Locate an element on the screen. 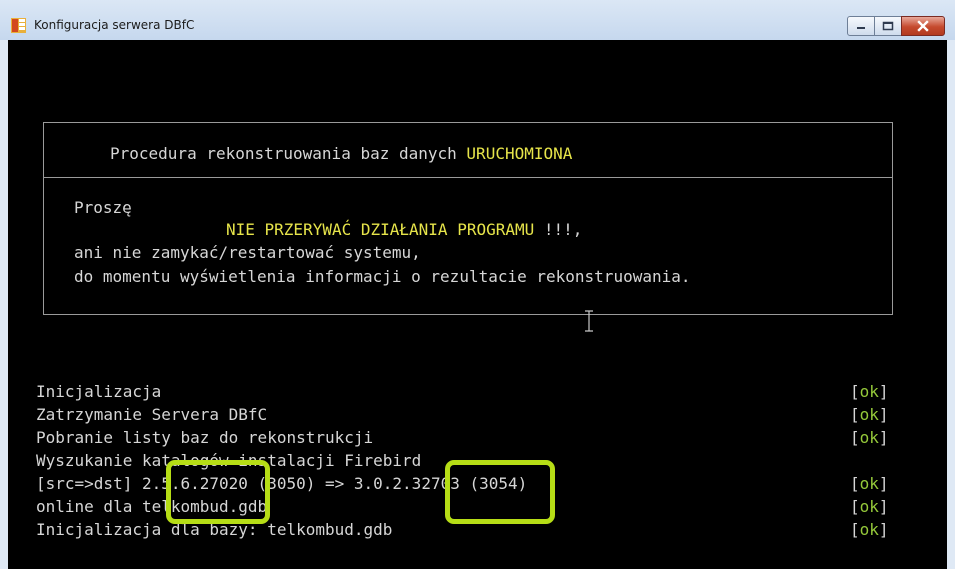 This screenshot has width=955, height=569. maximize-icon is located at coordinates (888, 26).